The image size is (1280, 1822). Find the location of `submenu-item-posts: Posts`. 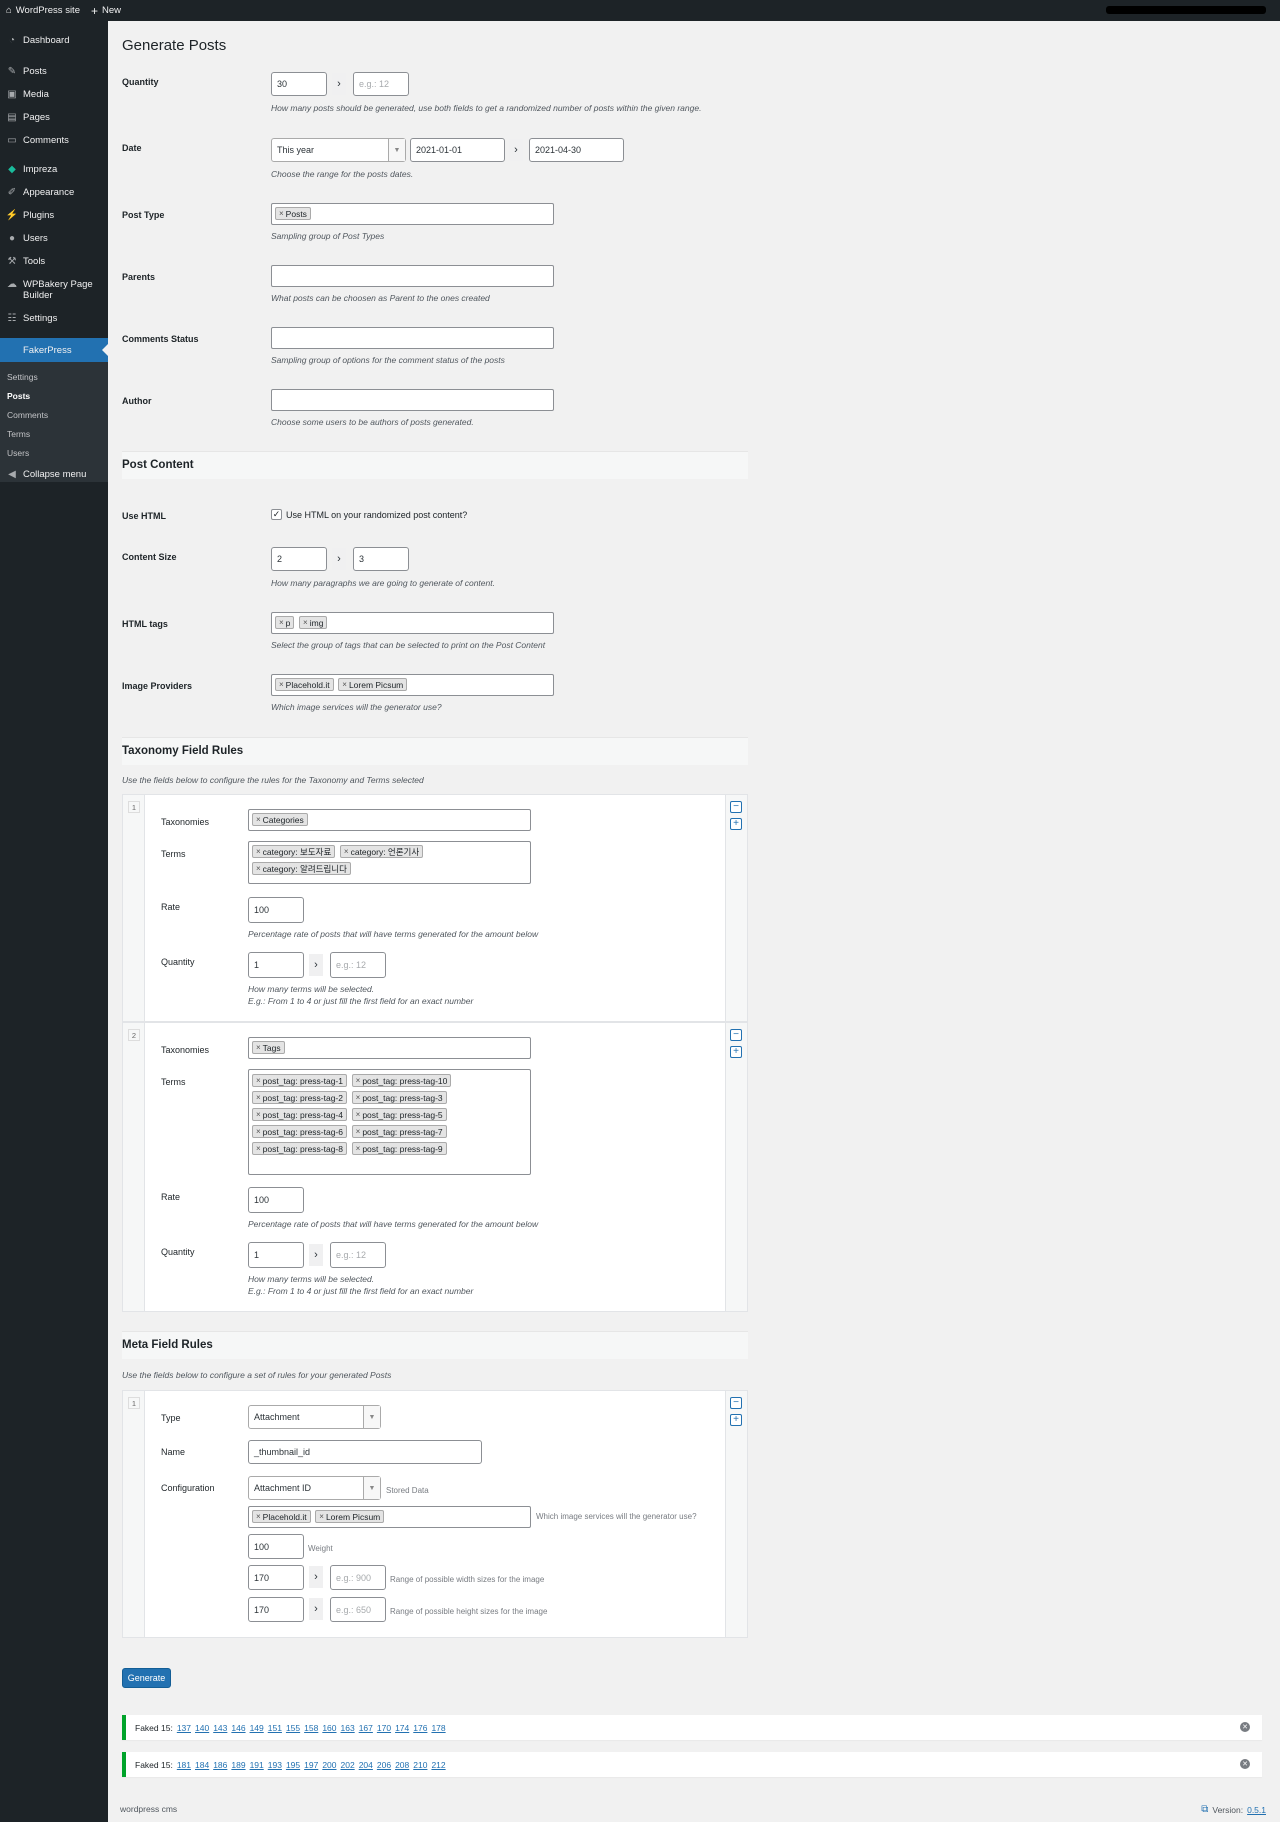

submenu-item-posts: Posts is located at coordinates (18, 396).